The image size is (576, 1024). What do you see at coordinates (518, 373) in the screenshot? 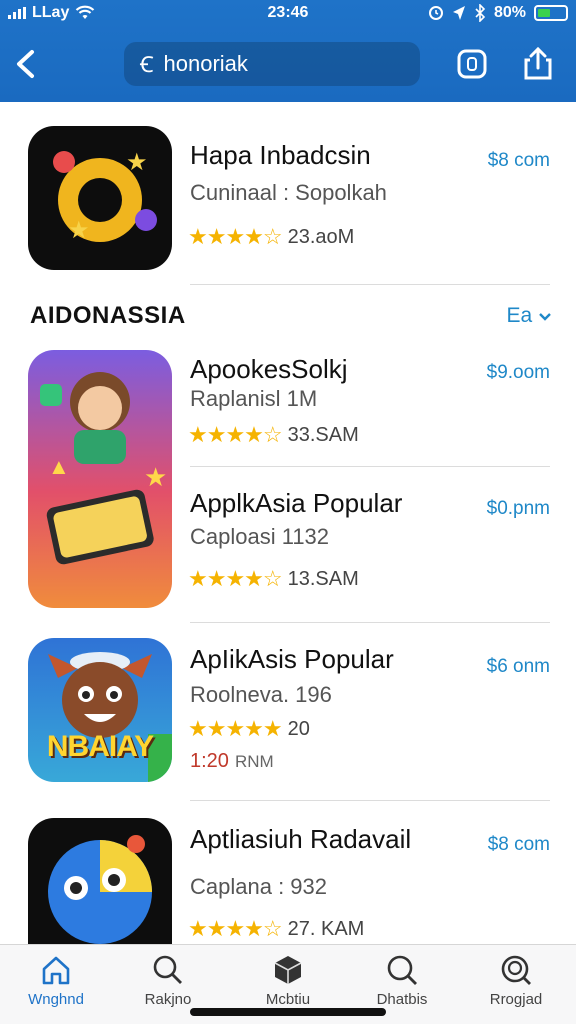
I see `price-button: $9.oom` at bounding box center [518, 373].